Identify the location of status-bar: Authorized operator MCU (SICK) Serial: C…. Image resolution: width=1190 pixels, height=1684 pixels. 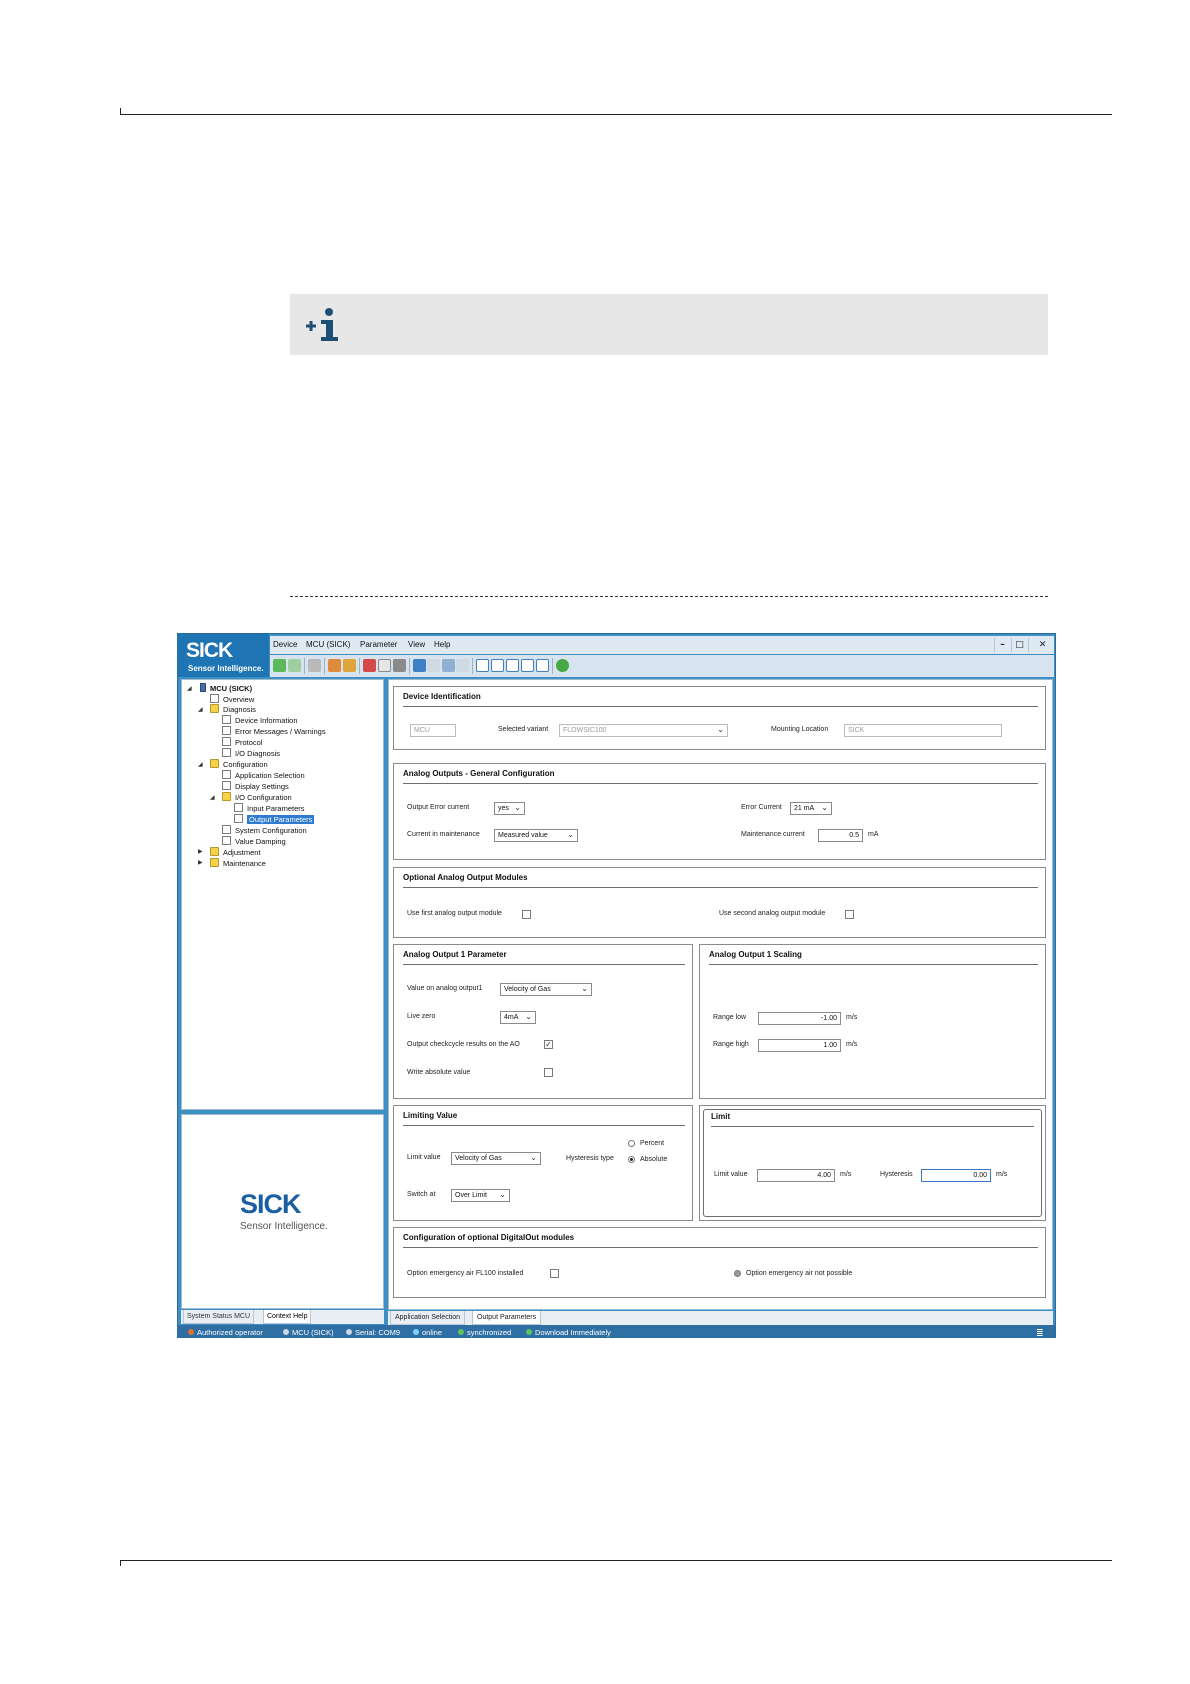
(616, 1331).